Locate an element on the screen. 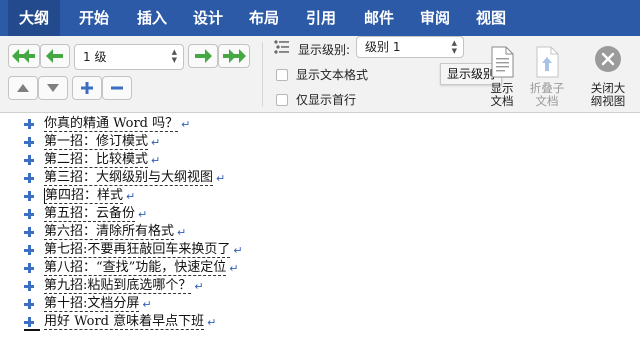 The image size is (640, 358). tab-view: 视图 is located at coordinates (491, 18).